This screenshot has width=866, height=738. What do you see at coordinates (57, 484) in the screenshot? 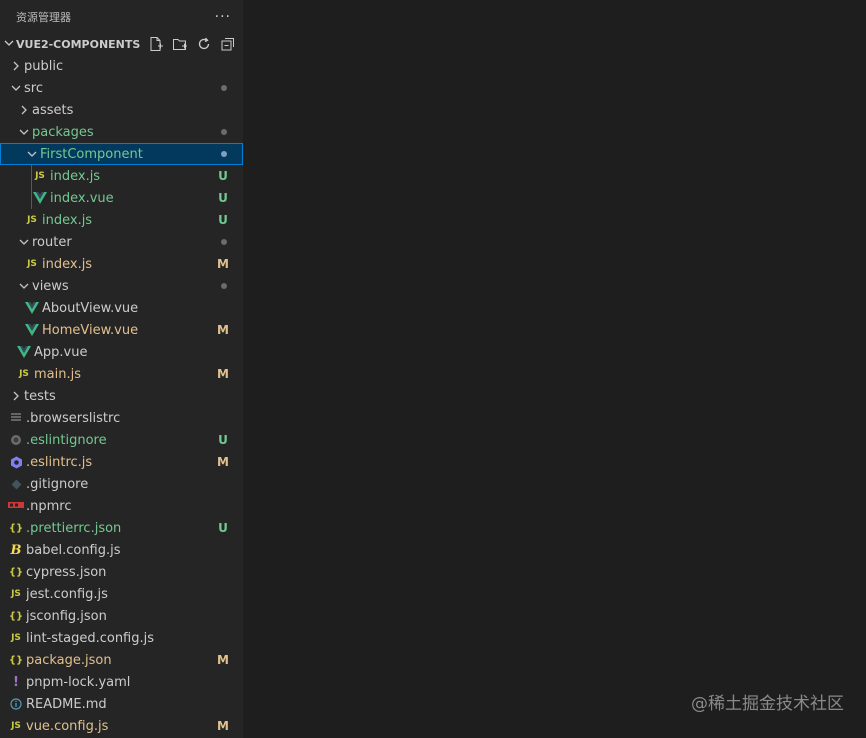
I see `tree-item-label: .gitignore` at bounding box center [57, 484].